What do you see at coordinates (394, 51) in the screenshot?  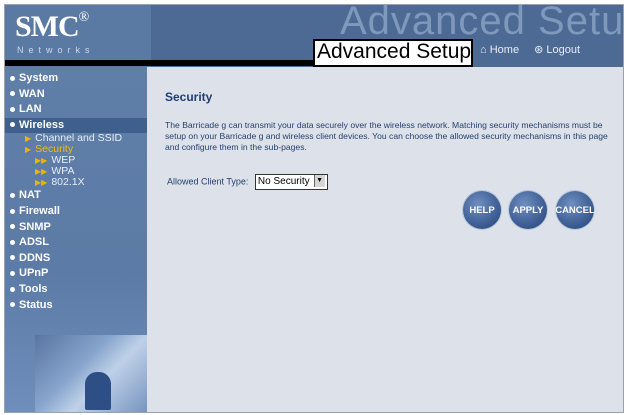 I see `page-heading: Advanced Setup` at bounding box center [394, 51].